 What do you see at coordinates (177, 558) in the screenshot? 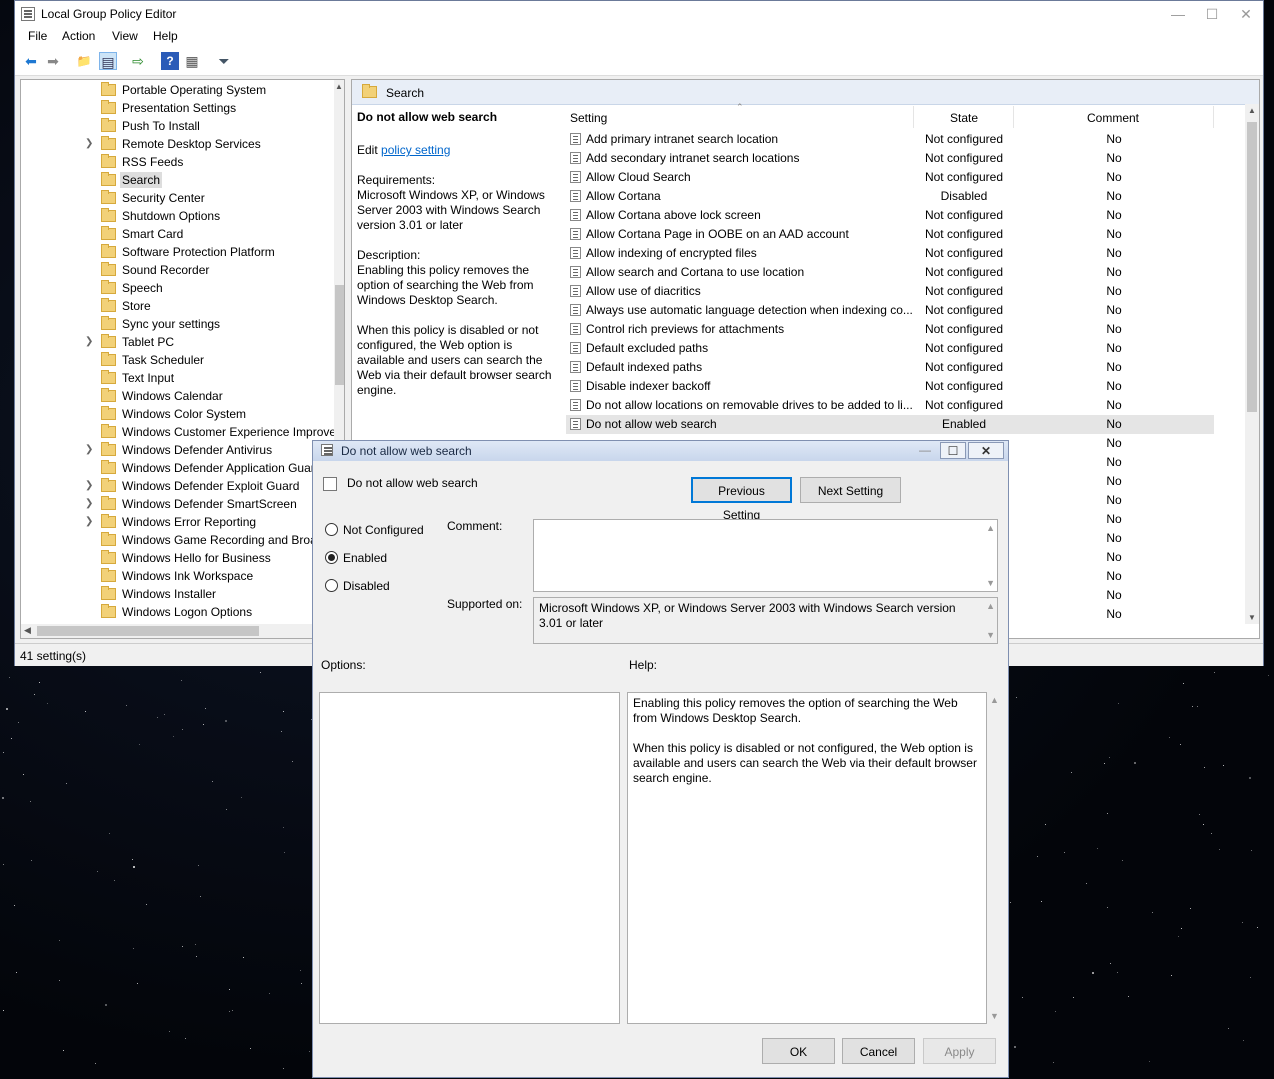
I see `tree-item: Windows Hello for Business` at bounding box center [177, 558].